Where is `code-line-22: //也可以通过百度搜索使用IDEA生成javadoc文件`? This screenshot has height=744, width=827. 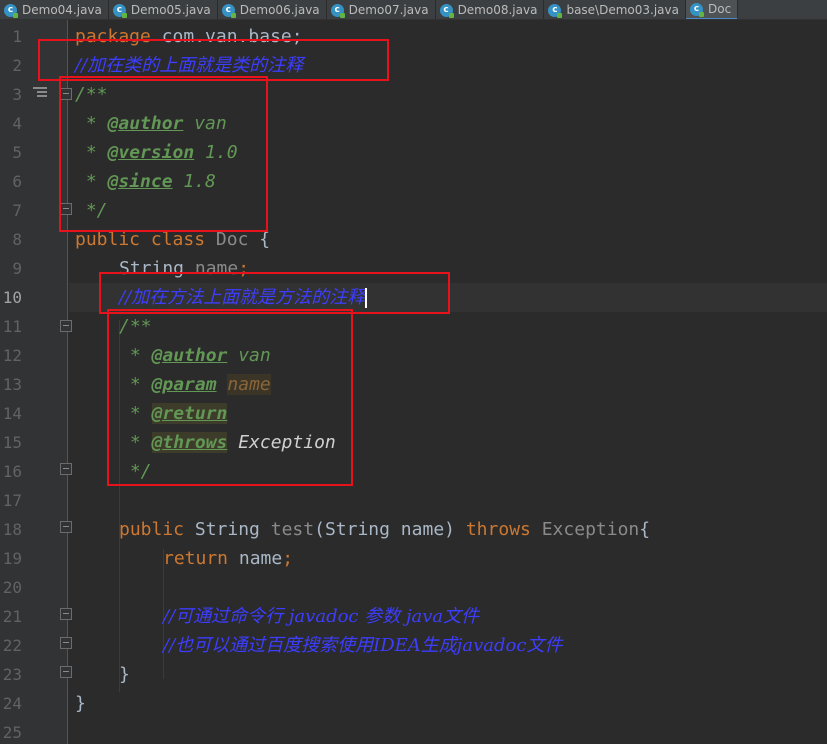 code-line-22: //也可以通过百度搜索使用IDEA生成javadoc文件 is located at coordinates (363, 645).